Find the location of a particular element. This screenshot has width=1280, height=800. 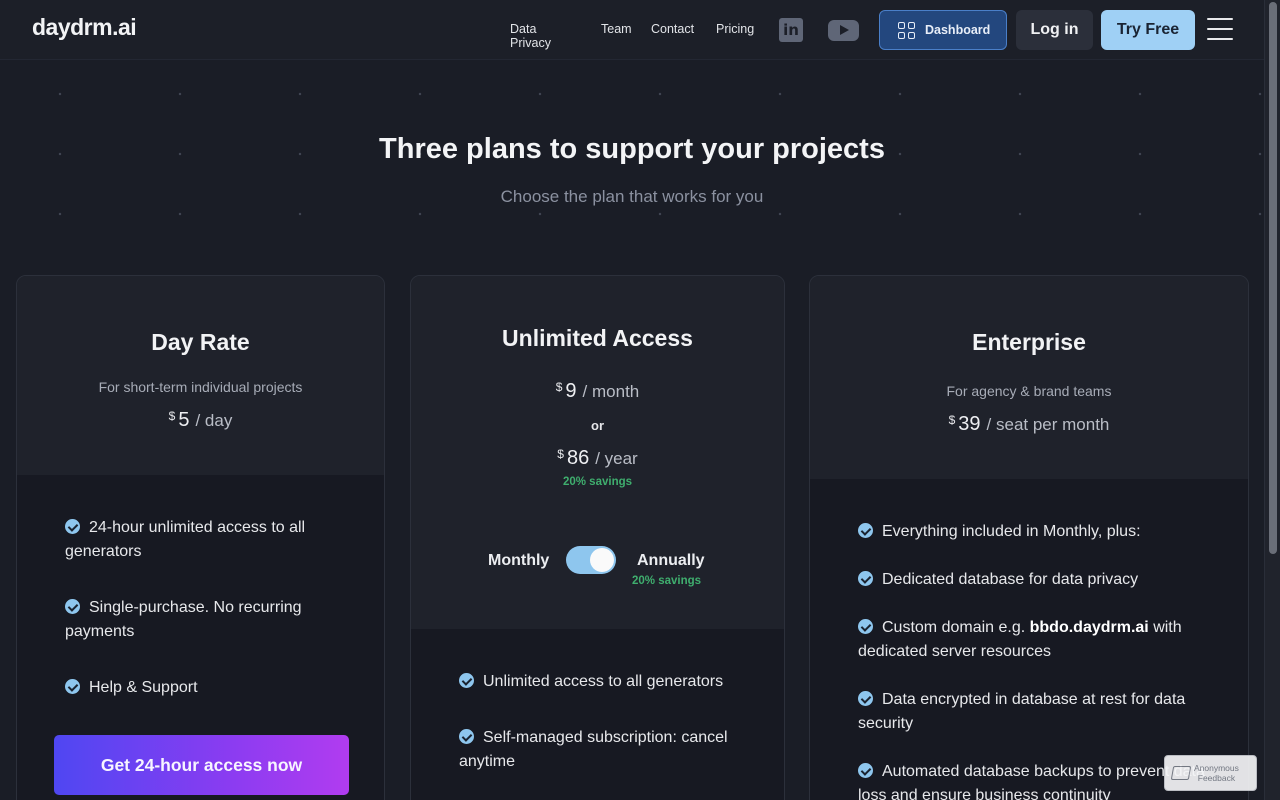

dashboard-button: Dashboard is located at coordinates (943, 30).